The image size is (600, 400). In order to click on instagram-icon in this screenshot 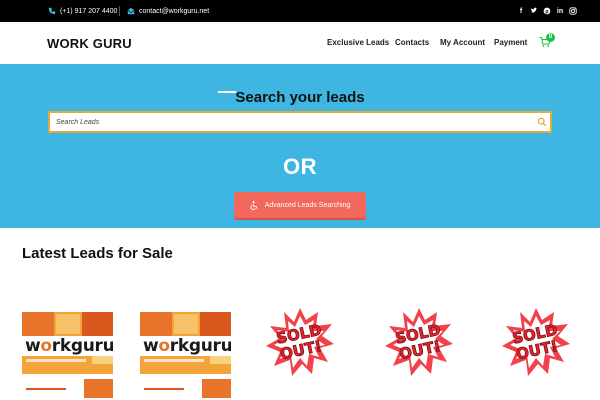, I will do `click(573, 11)`.